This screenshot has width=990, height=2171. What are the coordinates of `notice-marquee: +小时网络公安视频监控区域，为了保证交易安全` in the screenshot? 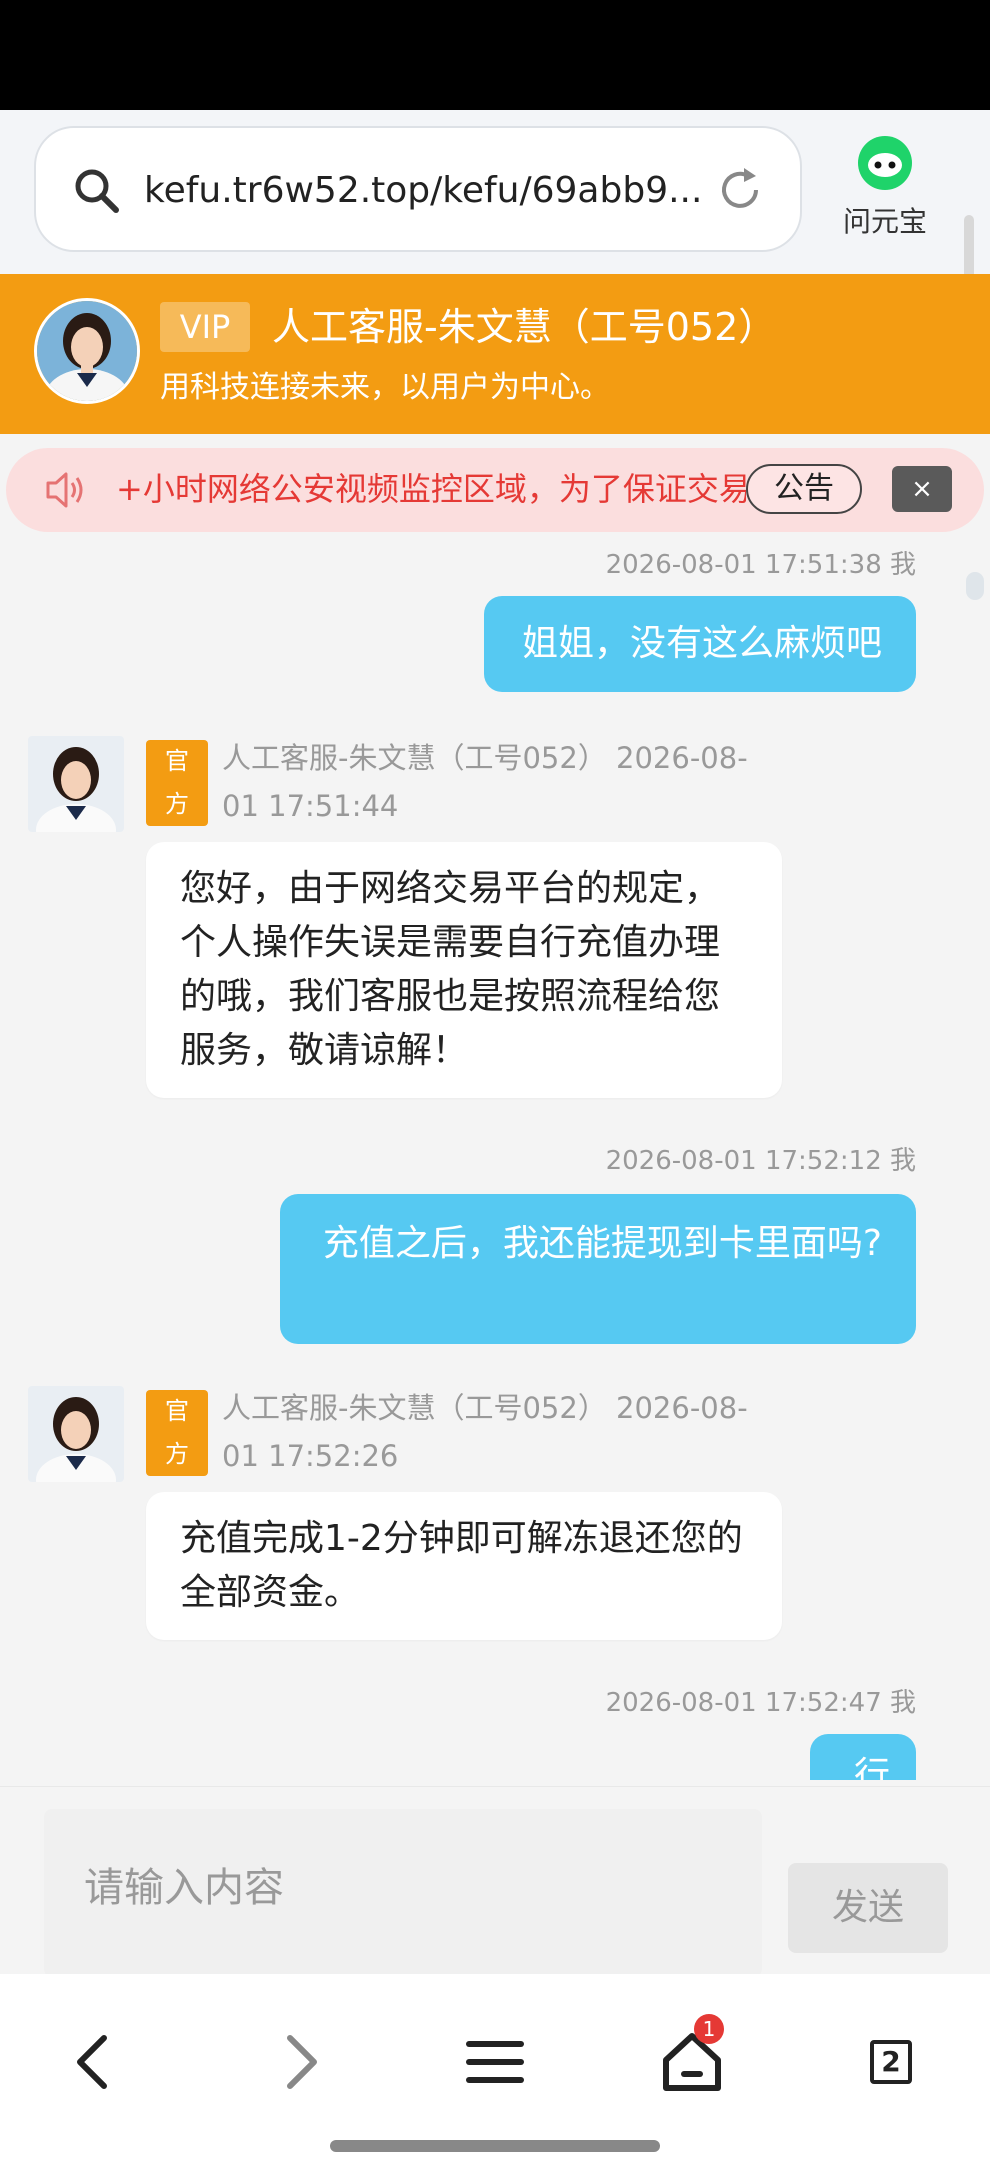 It's located at (431, 490).